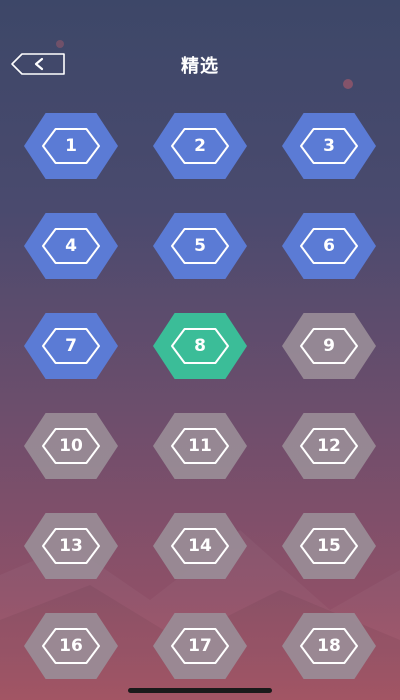 This screenshot has height=700, width=400. I want to click on level-number: 8, so click(200, 346).